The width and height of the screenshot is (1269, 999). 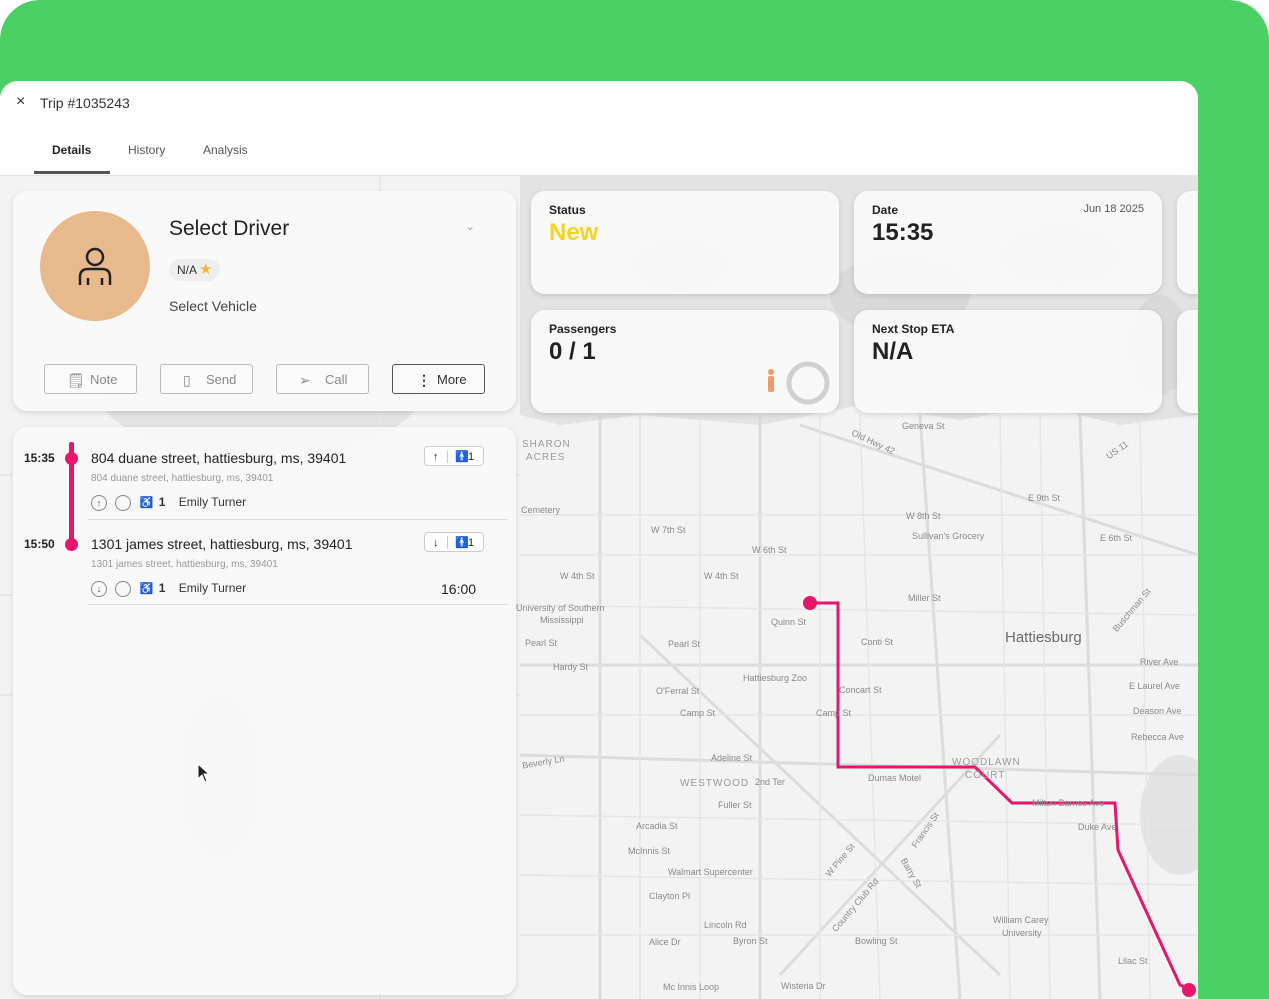 I want to click on map-label: Sullivan's Grocery, so click(x=948, y=536).